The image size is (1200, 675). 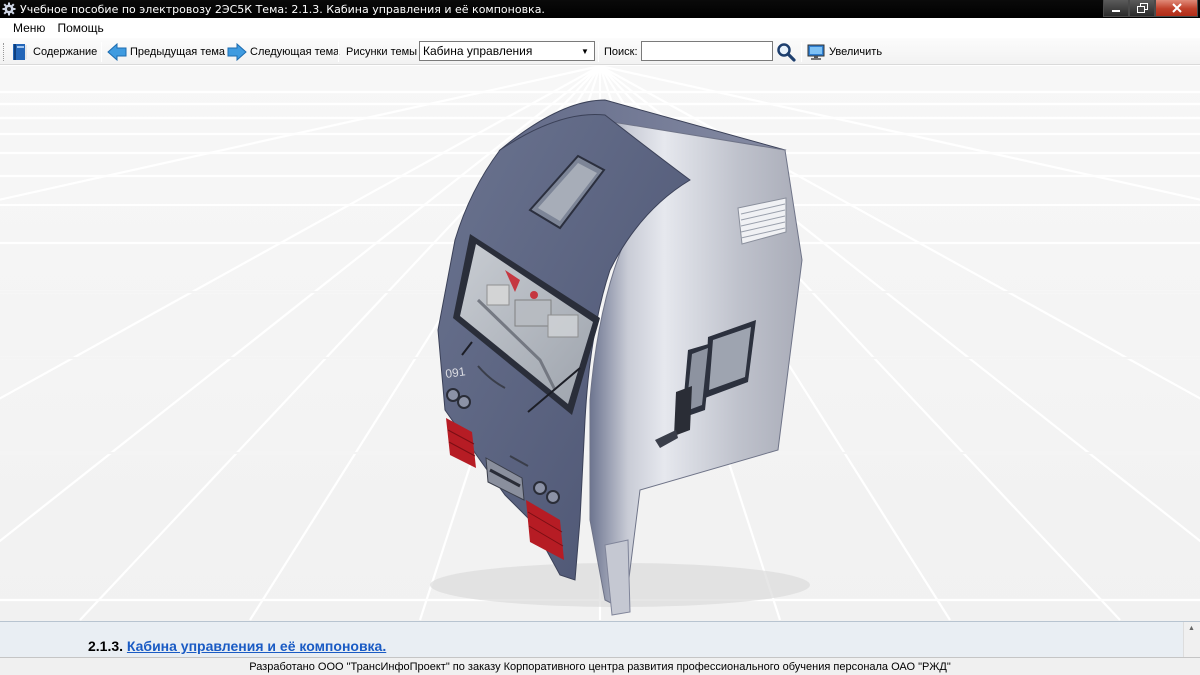 What do you see at coordinates (455, 372) in the screenshot?
I see `cab-number-label: 091` at bounding box center [455, 372].